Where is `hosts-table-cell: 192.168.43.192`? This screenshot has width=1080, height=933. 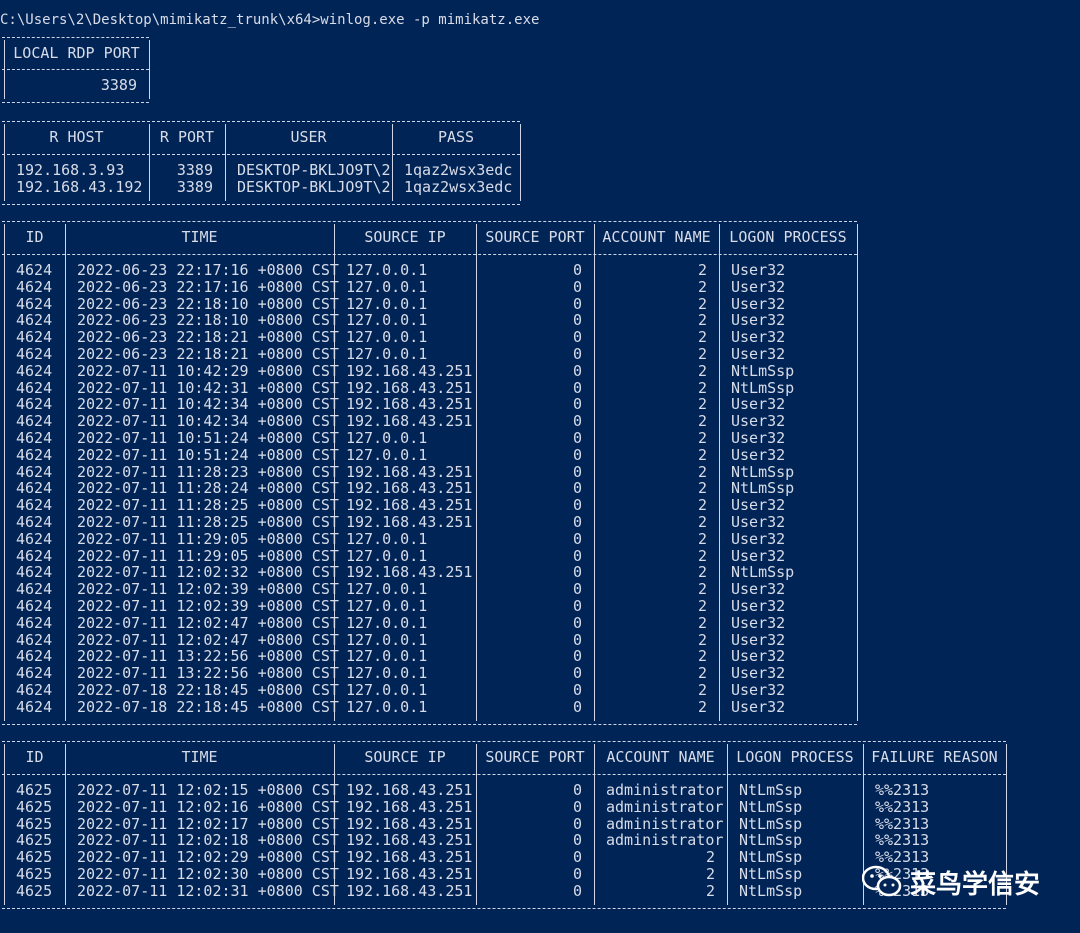
hosts-table-cell: 192.168.43.192 is located at coordinates (79, 187).